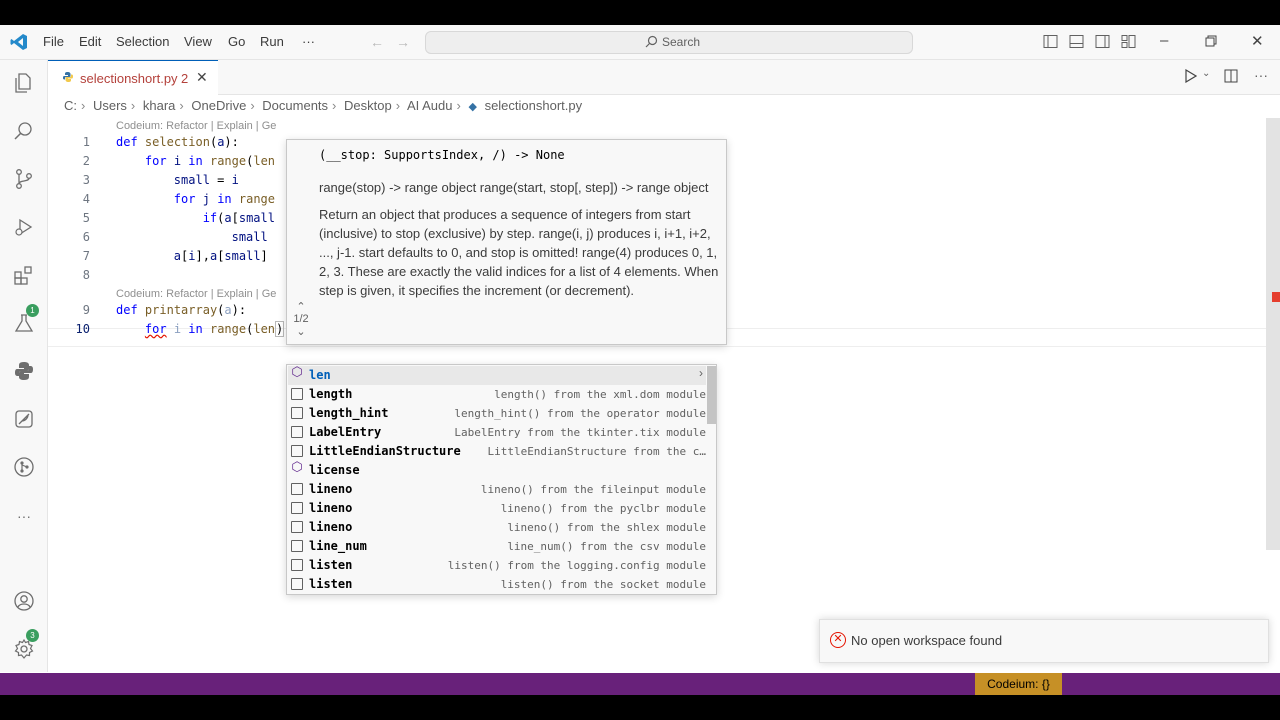 The height and width of the screenshot is (720, 1280). I want to click on explorer-icon, so click(24, 84).